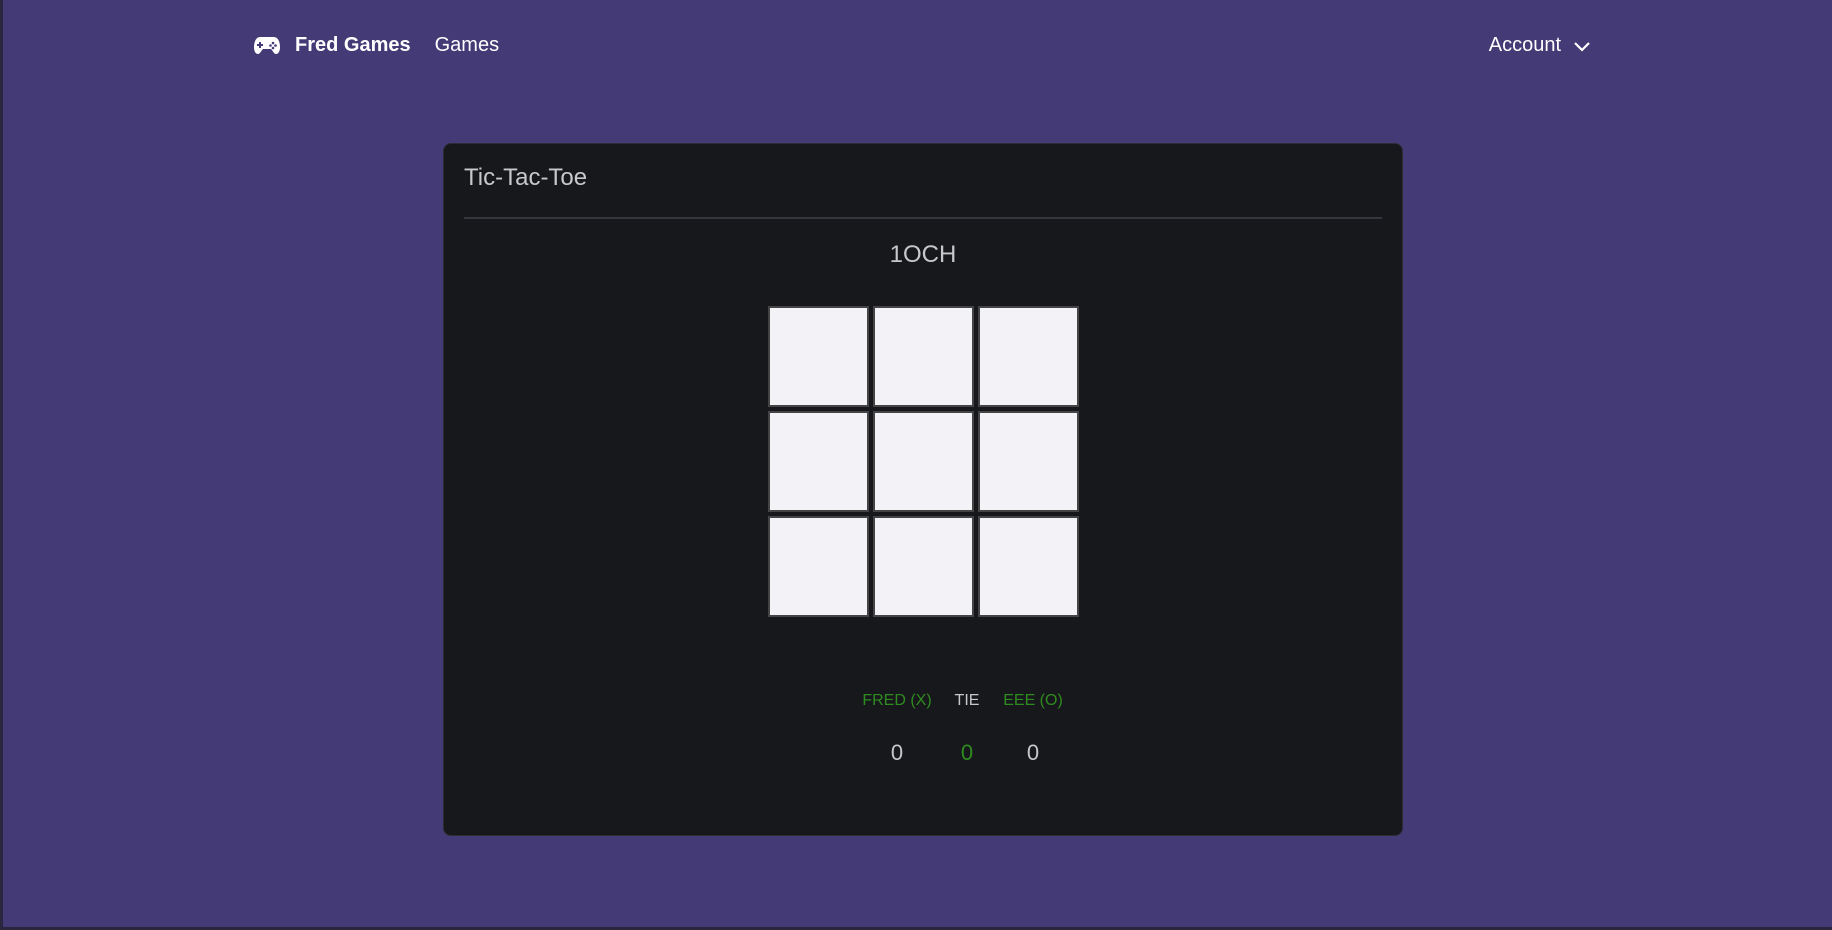 The width and height of the screenshot is (1832, 930). What do you see at coordinates (1033, 700) in the screenshot?
I see `score-label-player-o: EEE (O)` at bounding box center [1033, 700].